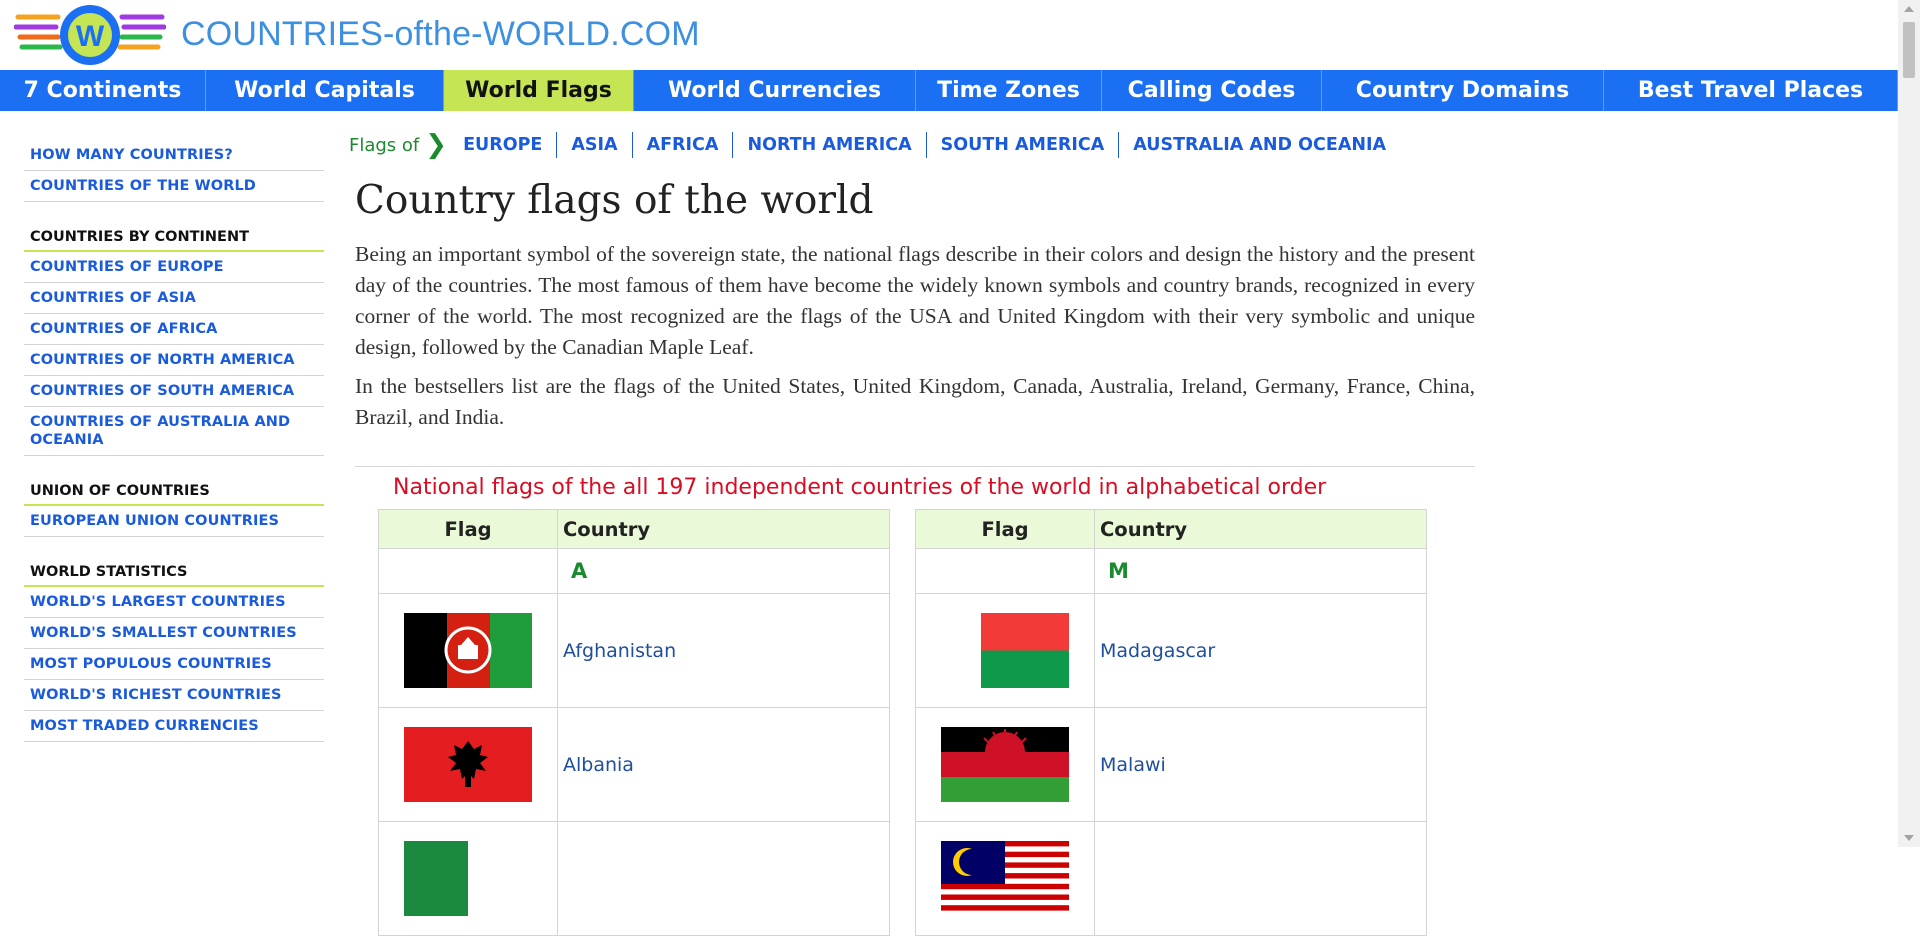 This screenshot has width=1920, height=936. I want to click on sidebar-section-heading: UNION OF COUNTRIES, so click(174, 491).